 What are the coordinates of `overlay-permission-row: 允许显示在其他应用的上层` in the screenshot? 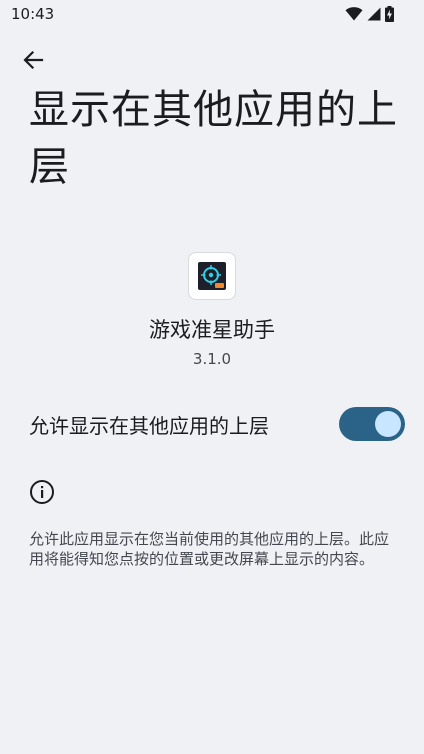 It's located at (212, 424).